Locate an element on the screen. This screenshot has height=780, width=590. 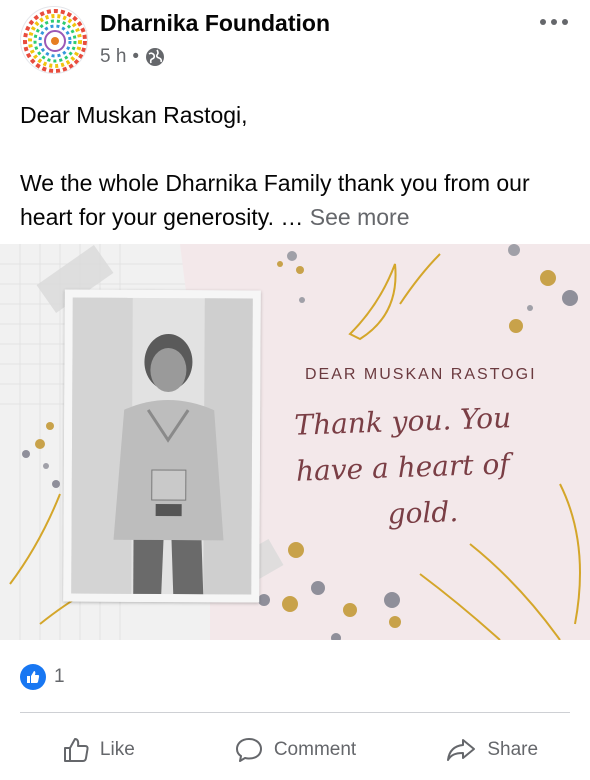
post-header: Dharnika Foundation 5 h • is located at coordinates (295, 40).